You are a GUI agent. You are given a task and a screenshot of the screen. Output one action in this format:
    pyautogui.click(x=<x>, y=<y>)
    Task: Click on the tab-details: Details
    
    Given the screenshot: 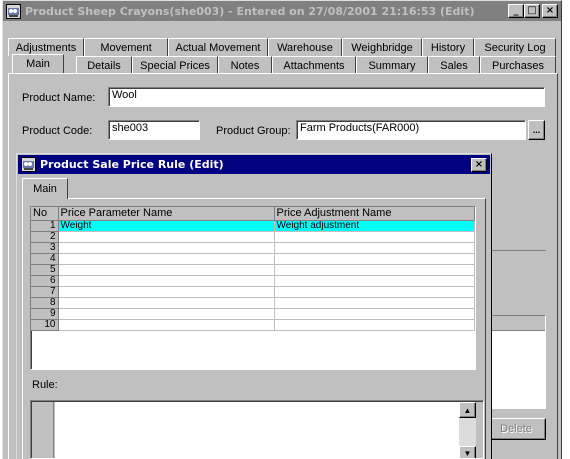 What is the action you would take?
    pyautogui.click(x=104, y=65)
    